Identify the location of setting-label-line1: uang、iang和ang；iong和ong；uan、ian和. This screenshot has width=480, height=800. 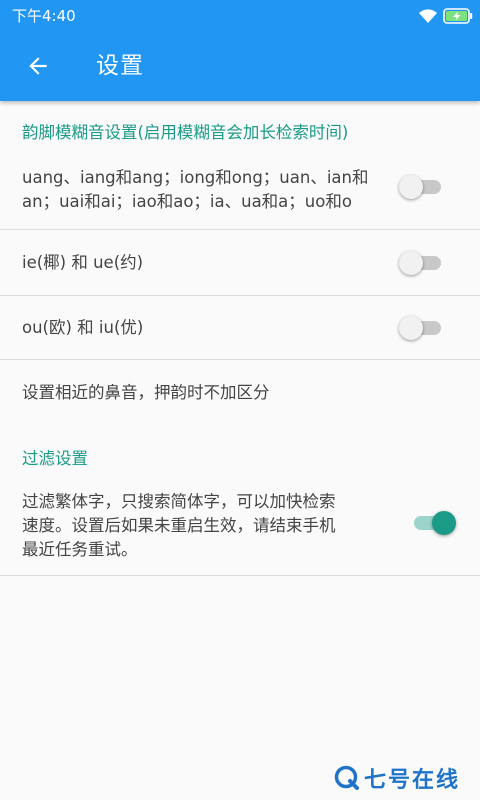
(195, 177).